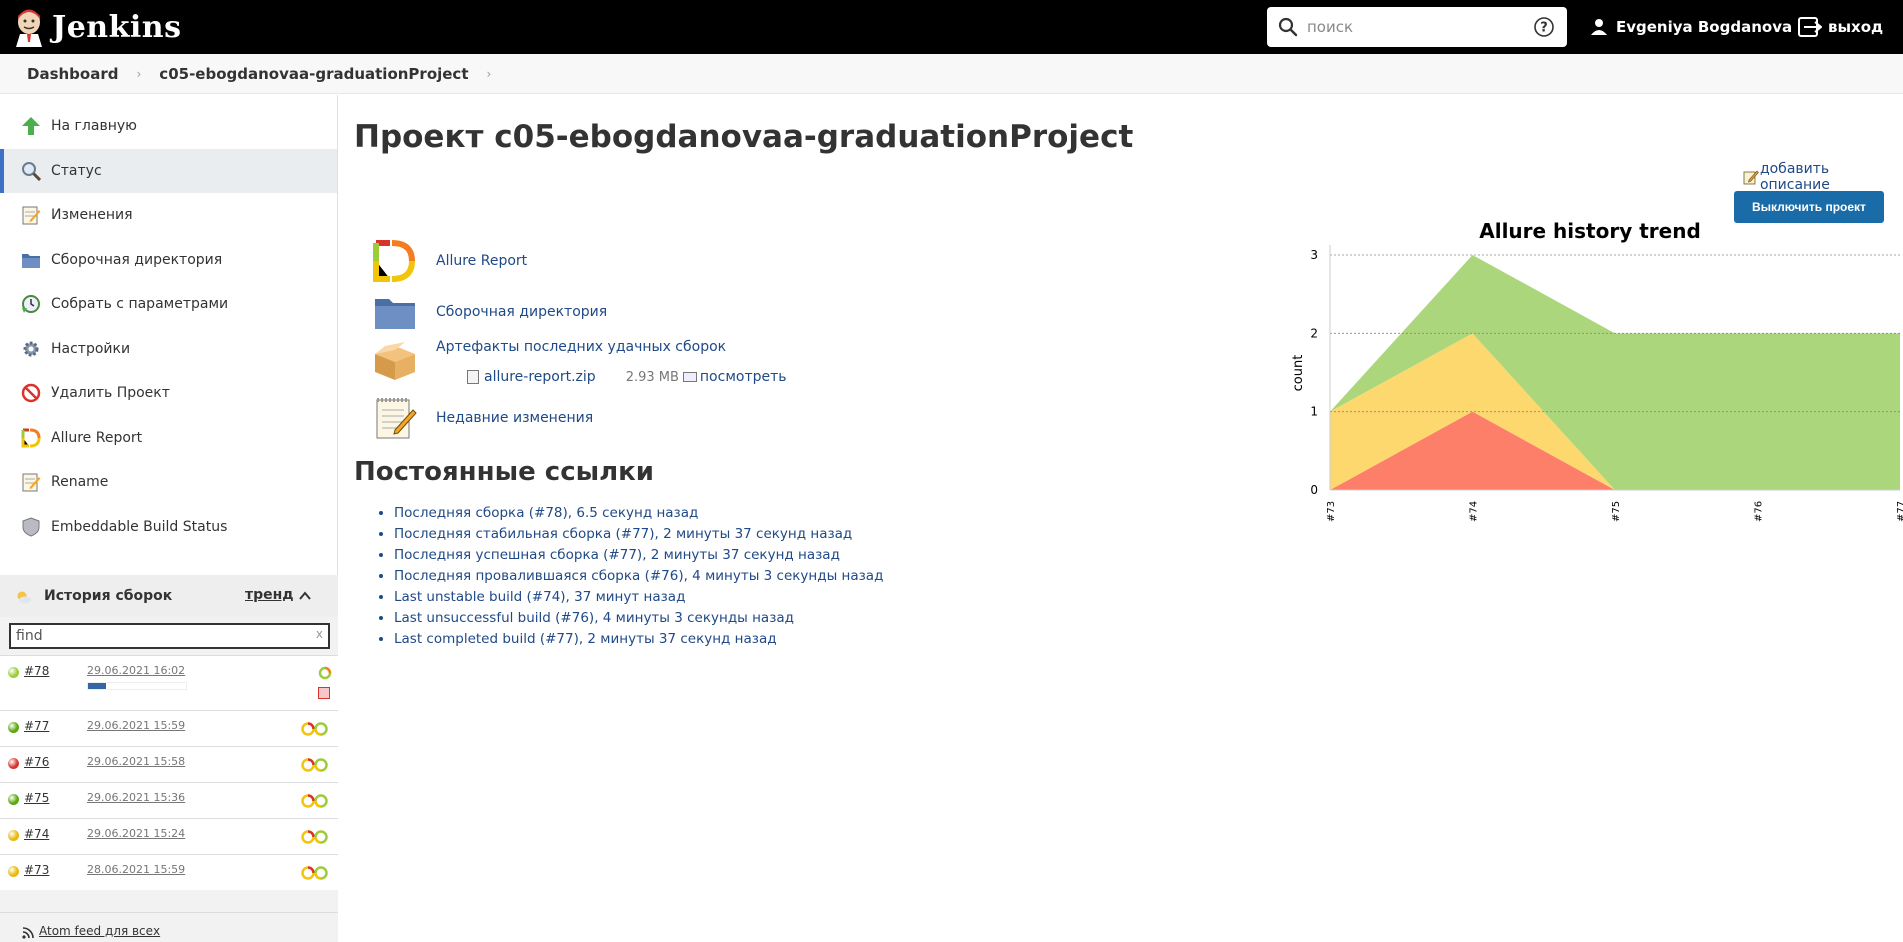 The height and width of the screenshot is (942, 1903). I want to click on build-history-title: История сборок, so click(108, 596).